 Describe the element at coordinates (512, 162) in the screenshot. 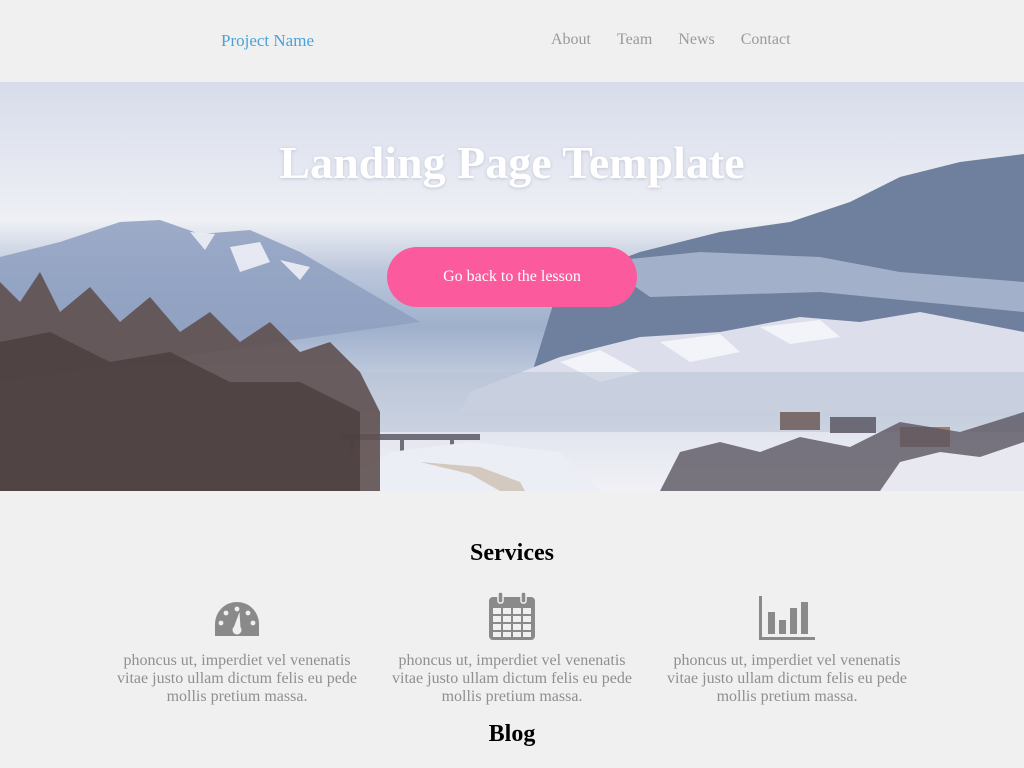

I see `hero-title: Landing Page Template` at that location.